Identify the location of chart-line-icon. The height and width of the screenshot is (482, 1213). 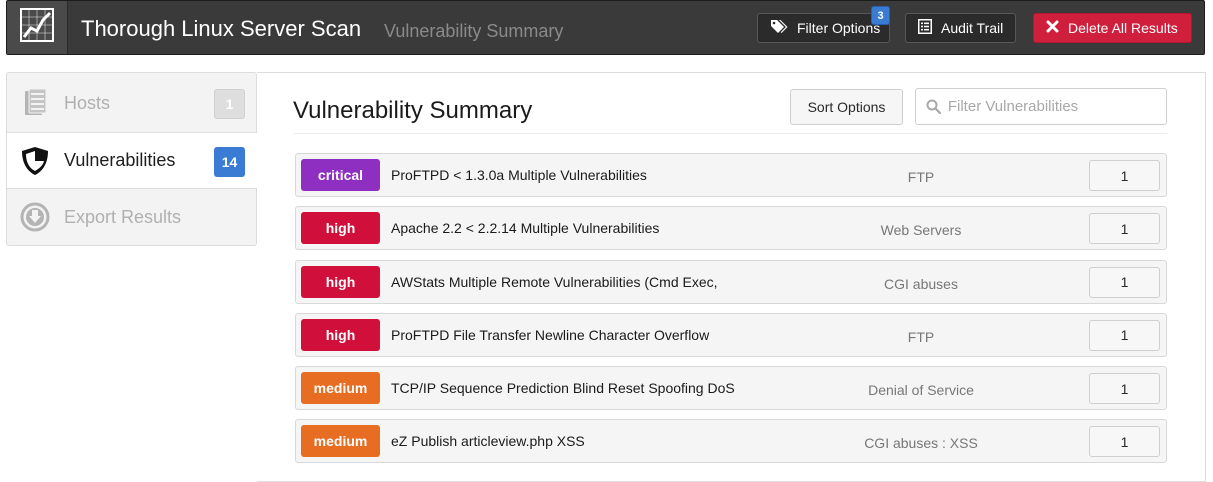
(37, 27).